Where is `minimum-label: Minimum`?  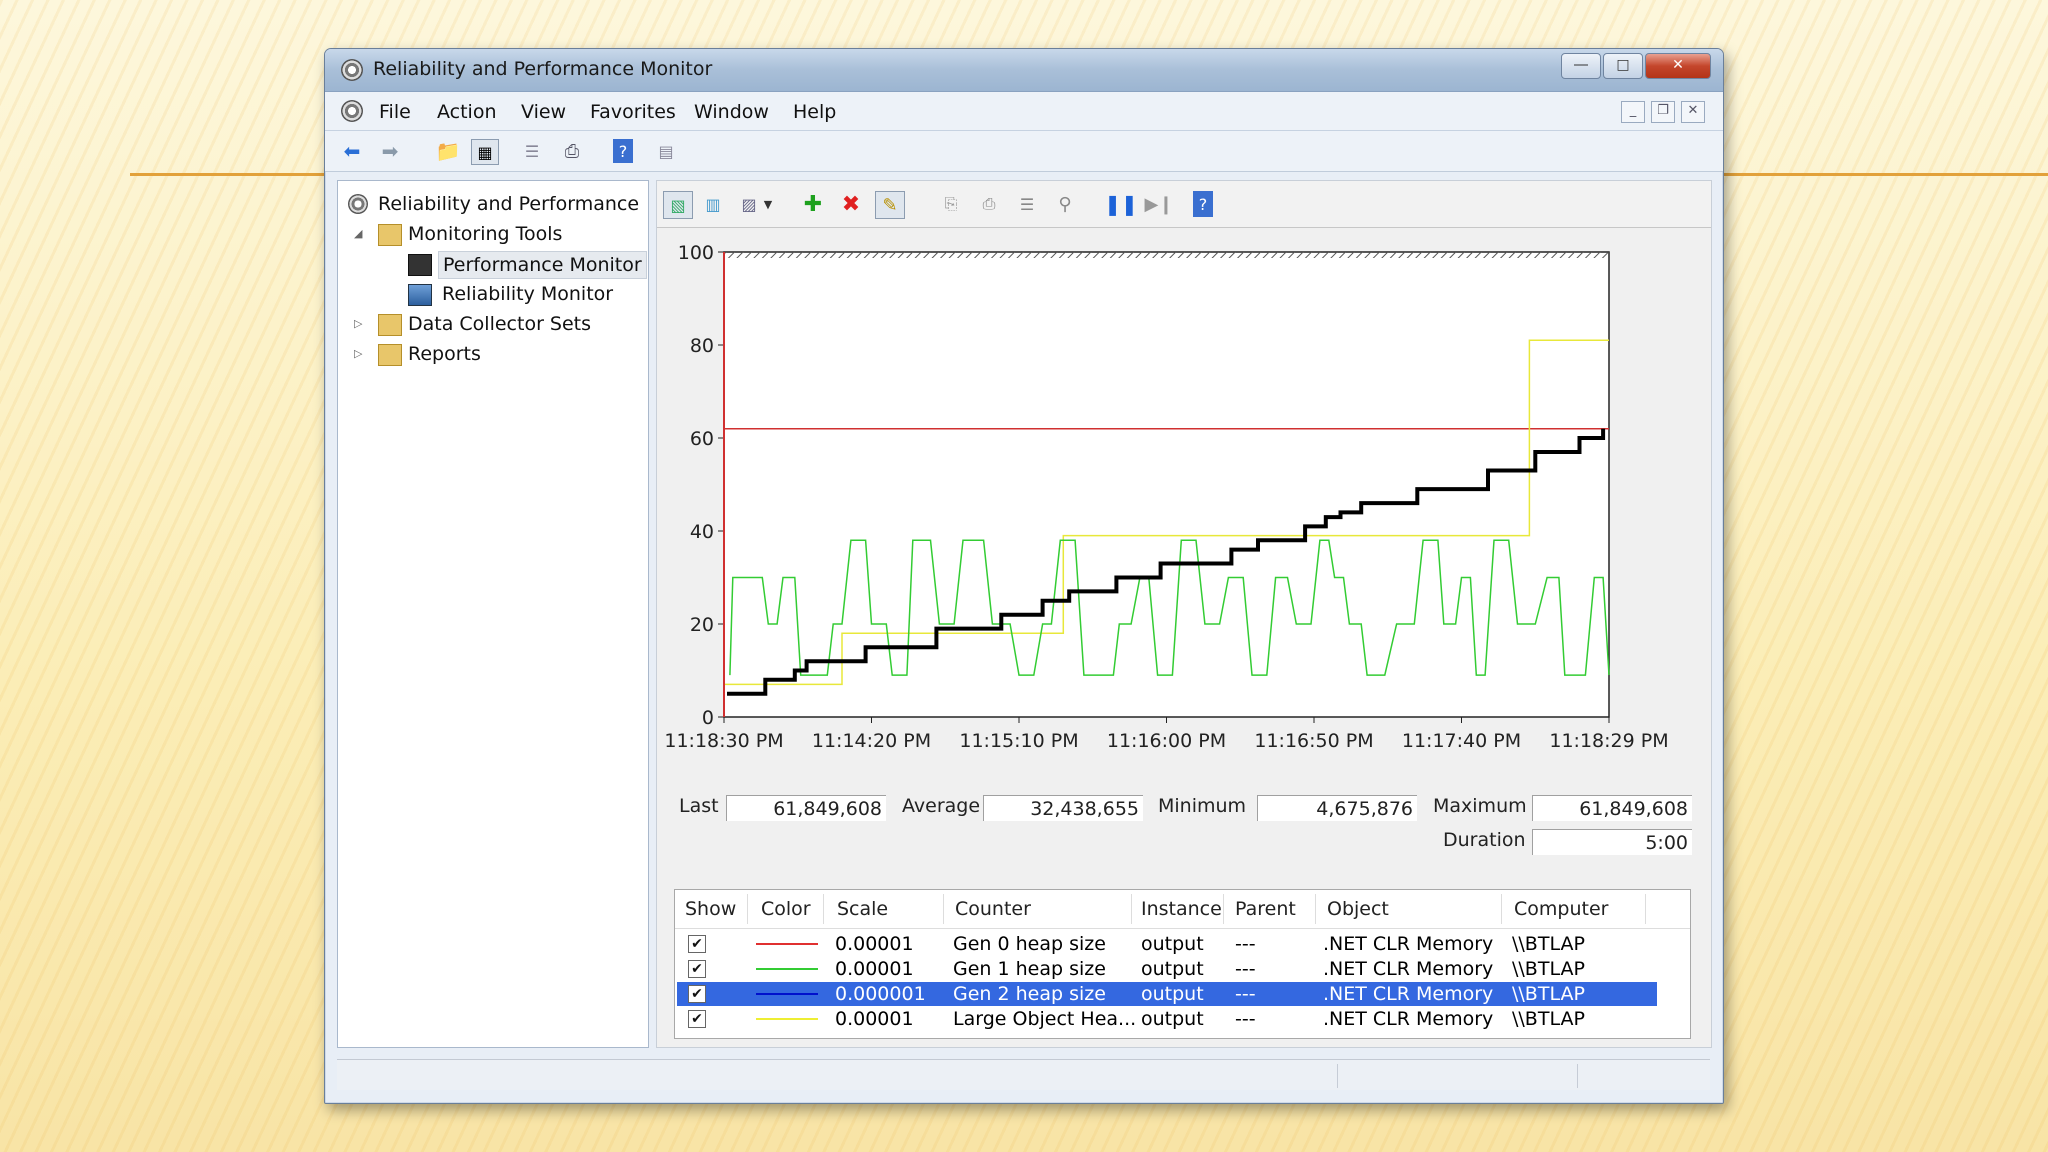 minimum-label: Minimum is located at coordinates (1202, 806).